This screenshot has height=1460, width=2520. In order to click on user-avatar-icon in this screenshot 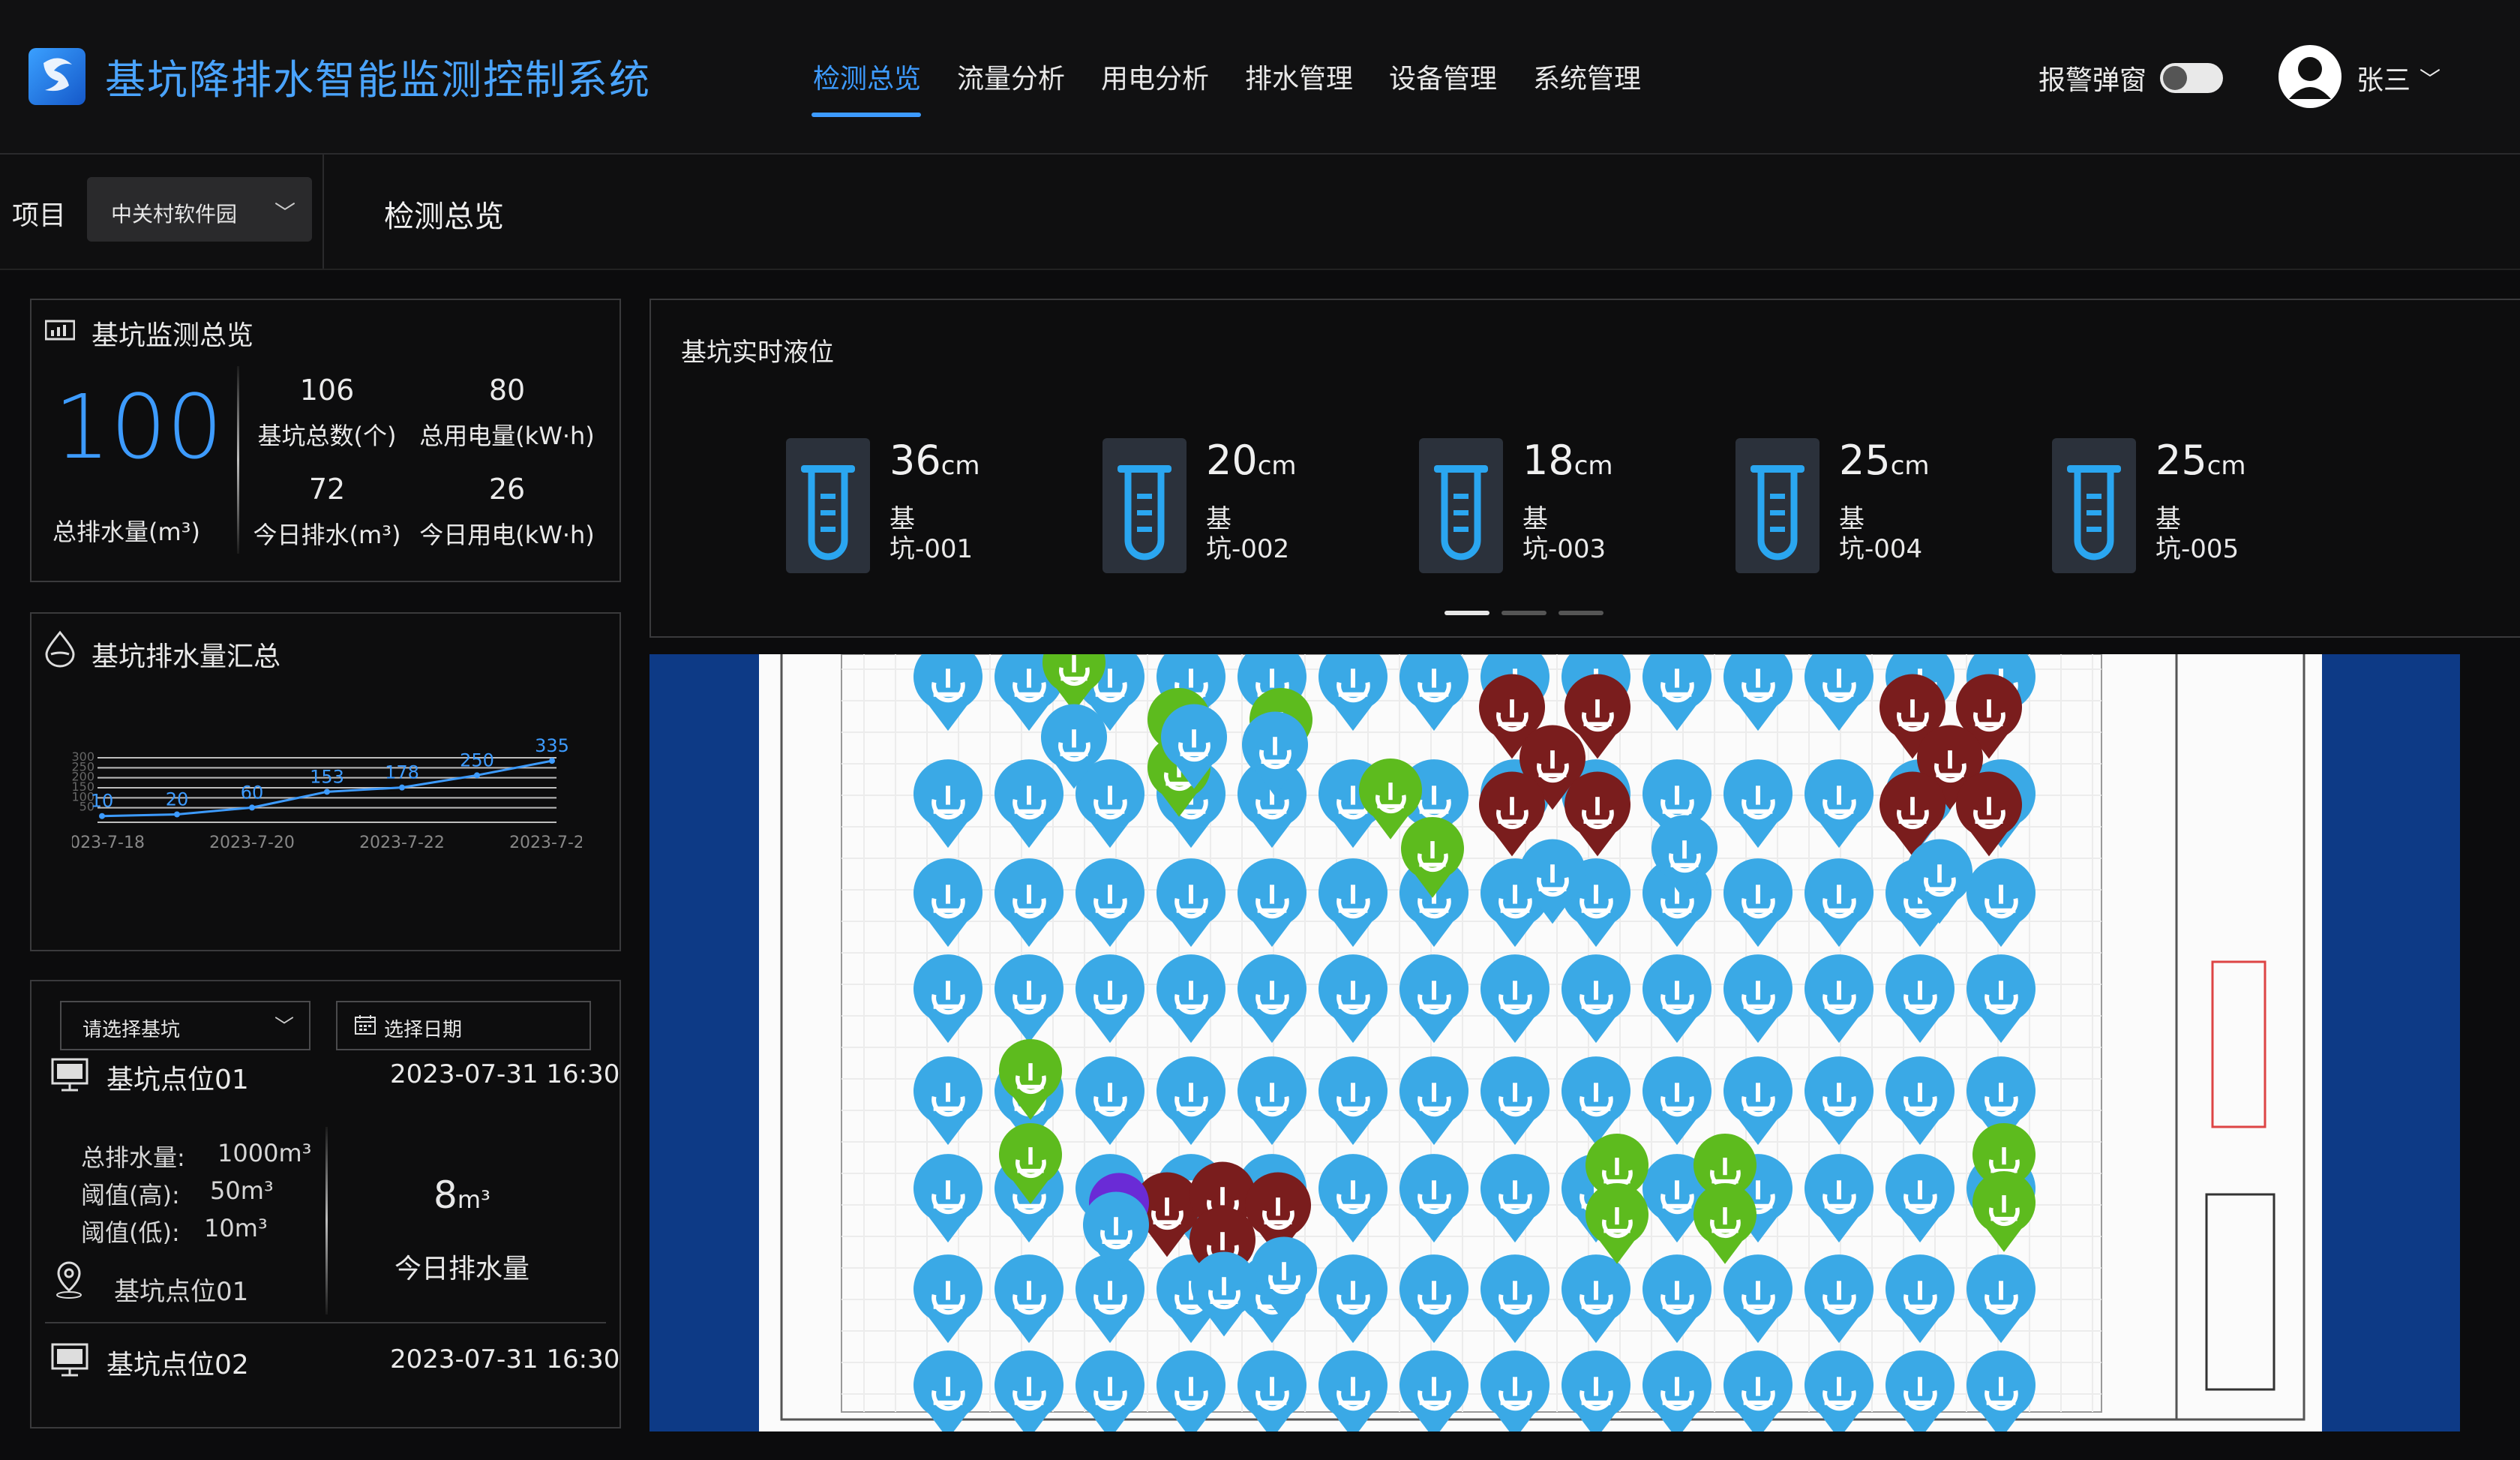, I will do `click(2310, 76)`.